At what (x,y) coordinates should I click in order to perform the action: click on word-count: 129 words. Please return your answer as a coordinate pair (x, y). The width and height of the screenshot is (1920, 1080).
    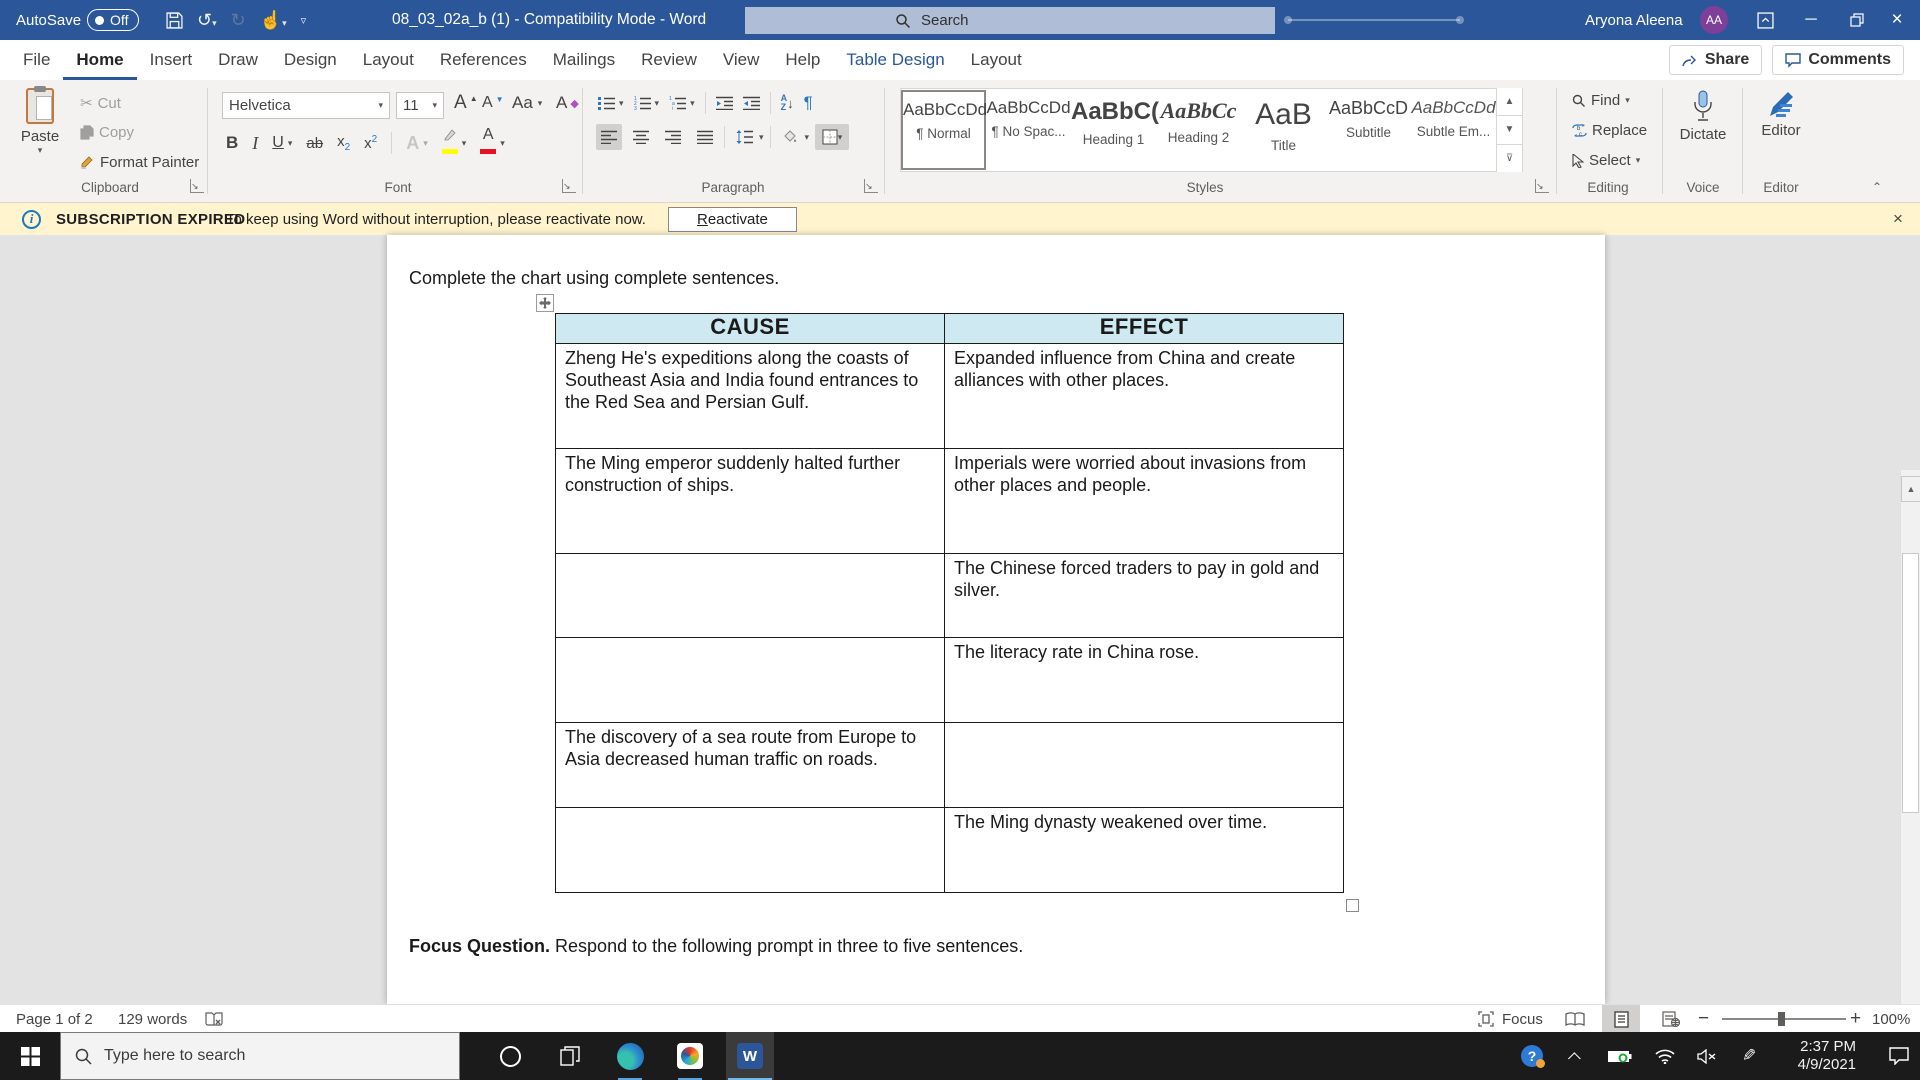
    Looking at the image, I should click on (152, 1019).